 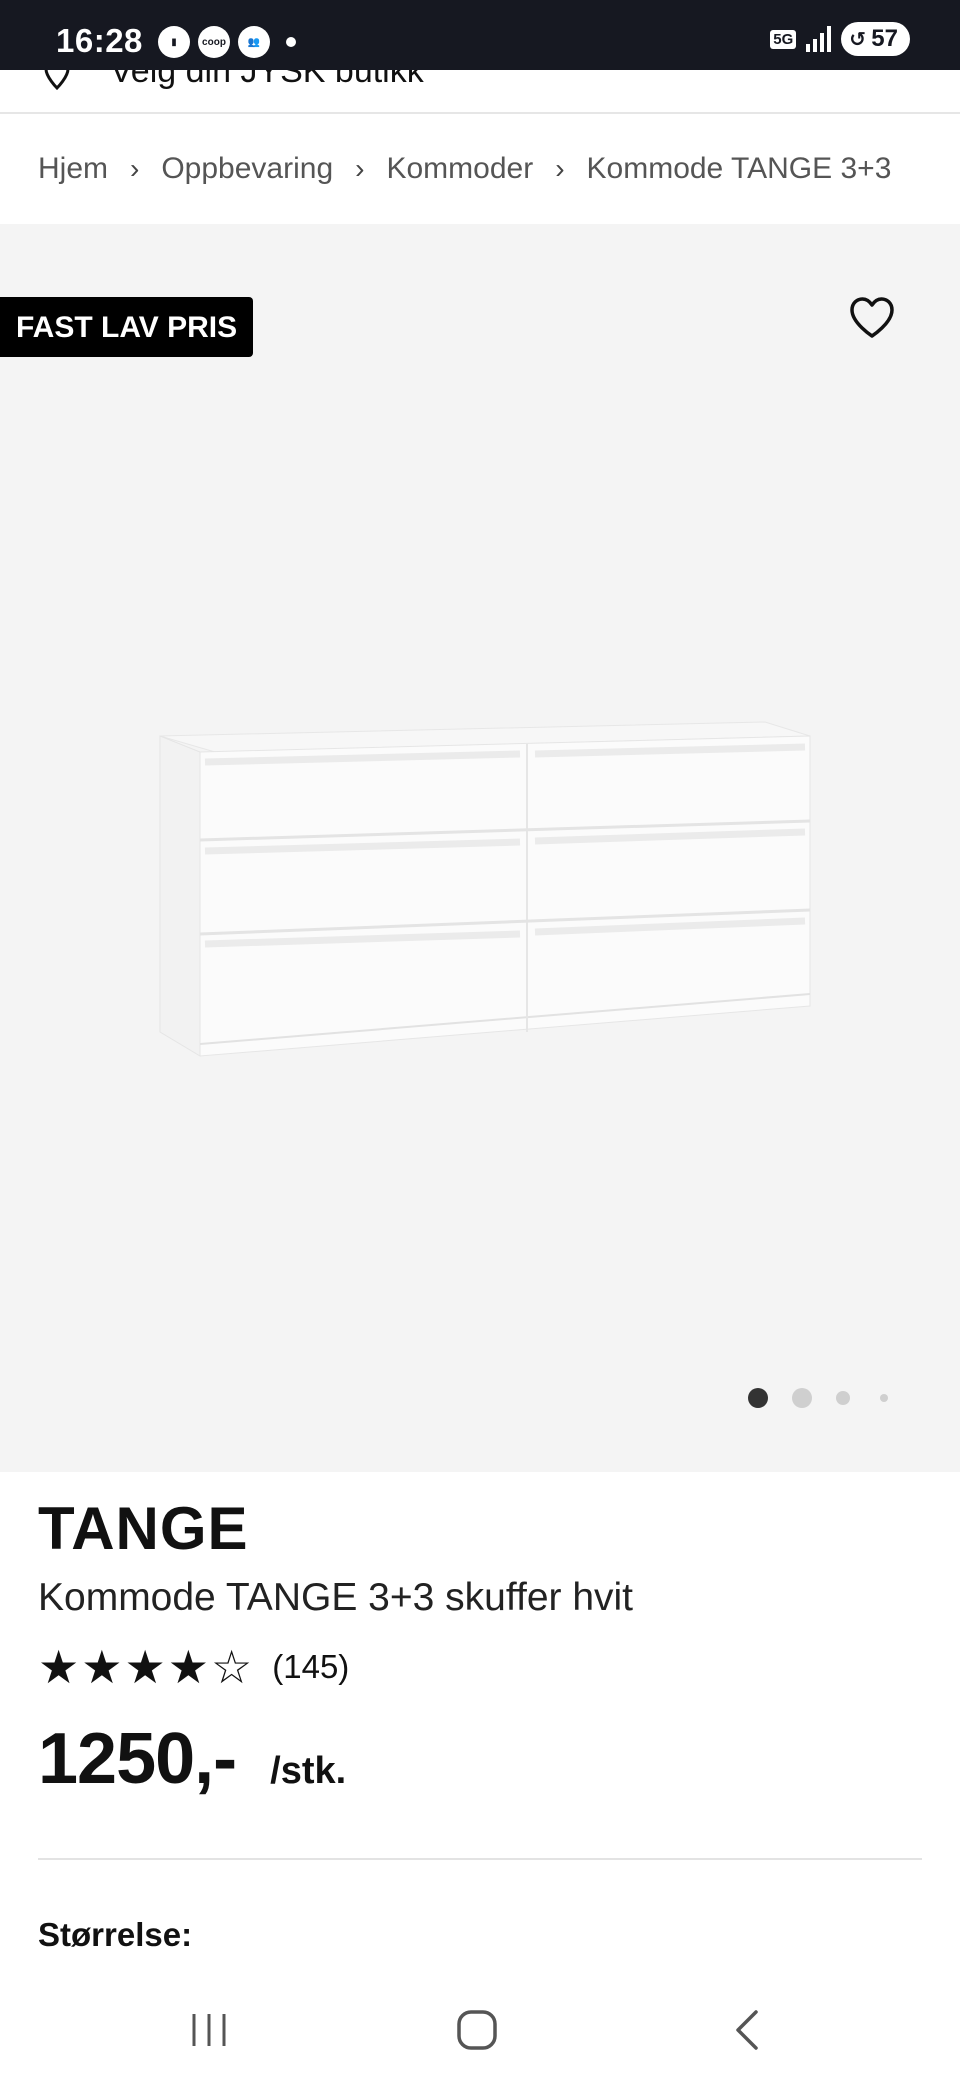 I want to click on price-badge: FAST LAV PRIS, so click(x=127, y=327).